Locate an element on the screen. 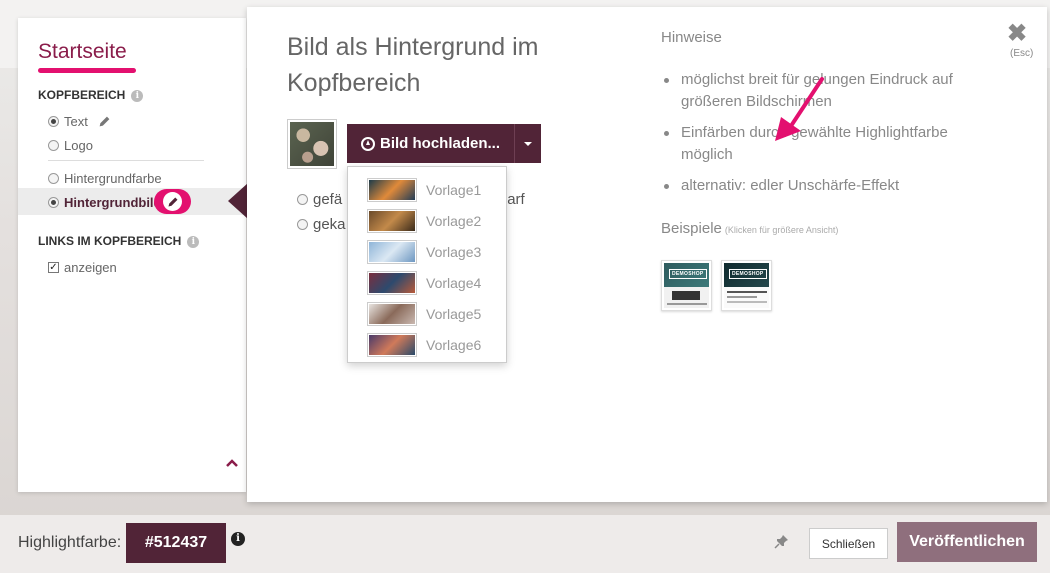 This screenshot has width=1050, height=573. divider is located at coordinates (126, 160).